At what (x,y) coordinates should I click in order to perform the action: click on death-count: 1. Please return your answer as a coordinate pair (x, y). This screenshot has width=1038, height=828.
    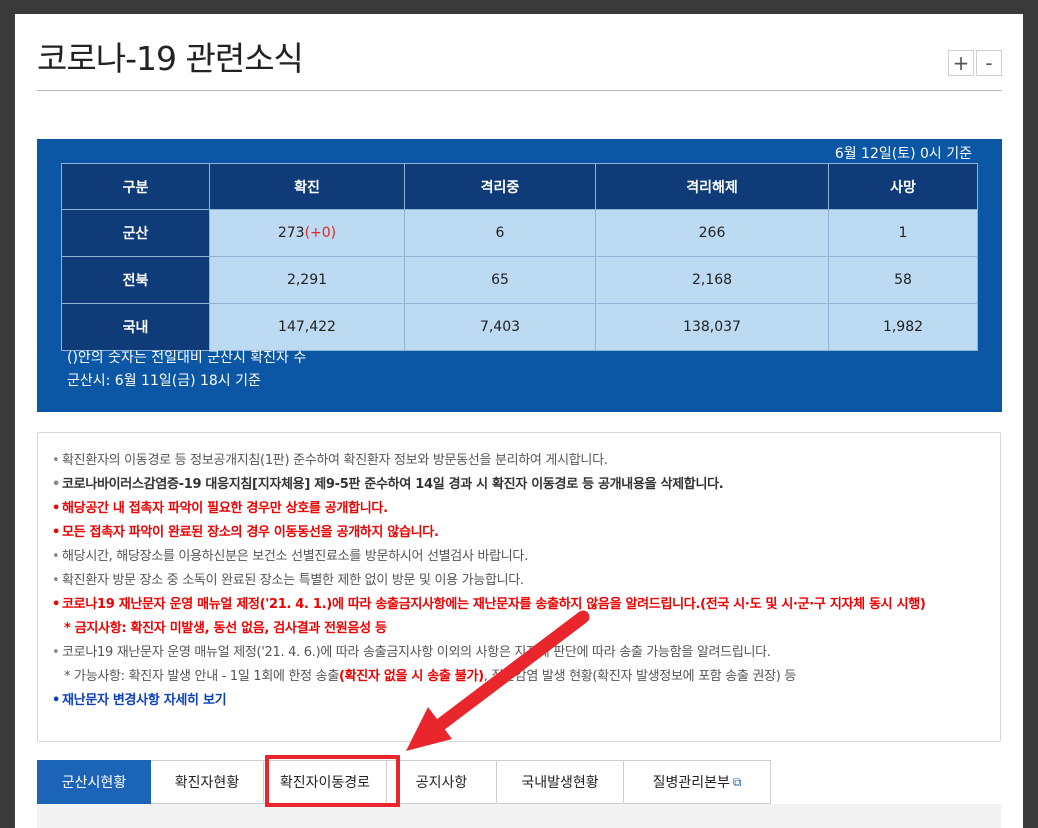
    Looking at the image, I should click on (903, 233).